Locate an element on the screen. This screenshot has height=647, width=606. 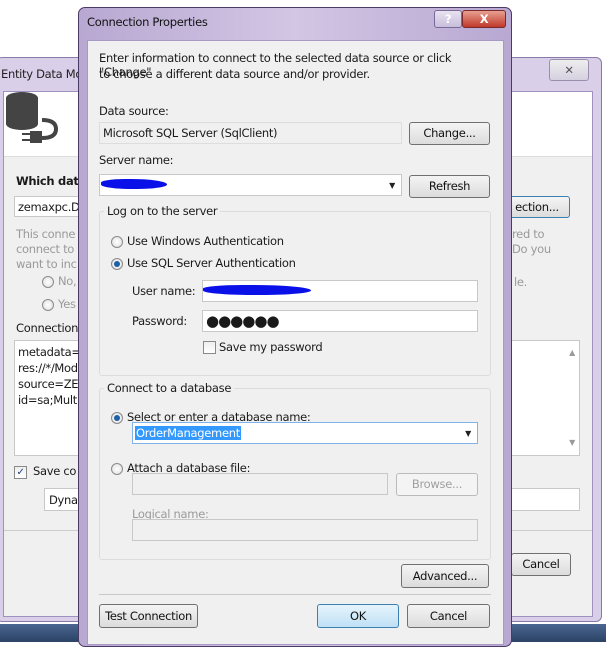
divider is located at coordinates (295, 594).